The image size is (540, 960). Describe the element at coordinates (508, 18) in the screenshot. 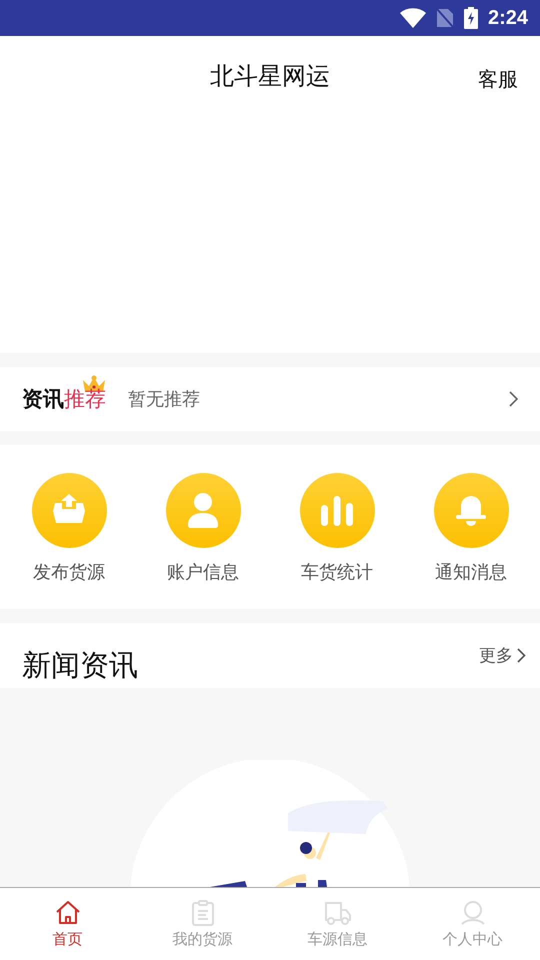

I see `clock-time: 2:24` at that location.